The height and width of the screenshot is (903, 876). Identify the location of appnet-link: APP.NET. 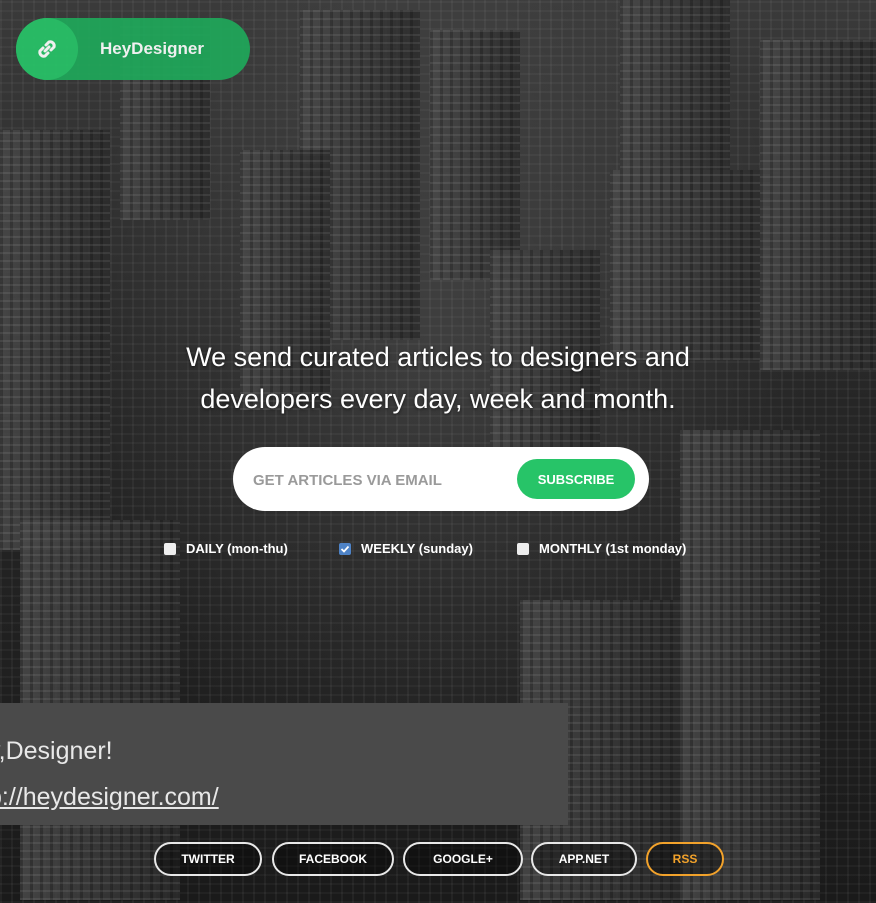
(584, 859).